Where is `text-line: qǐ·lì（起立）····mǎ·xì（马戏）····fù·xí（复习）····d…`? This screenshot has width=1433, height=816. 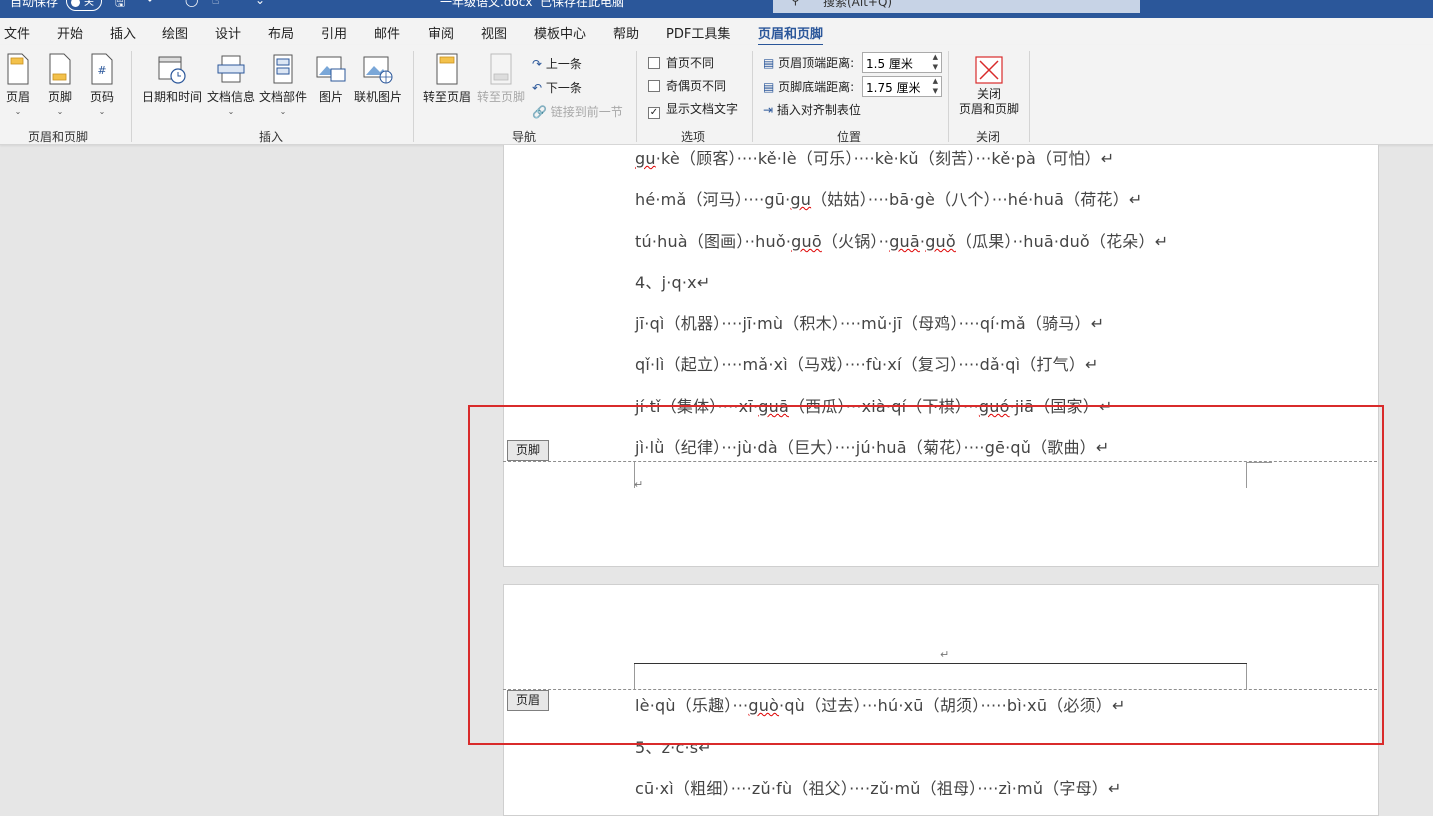 text-line: qǐ·lì（起立）····mǎ·xì（马戏）····fù·xí（复习）····d… is located at coordinates (867, 363).